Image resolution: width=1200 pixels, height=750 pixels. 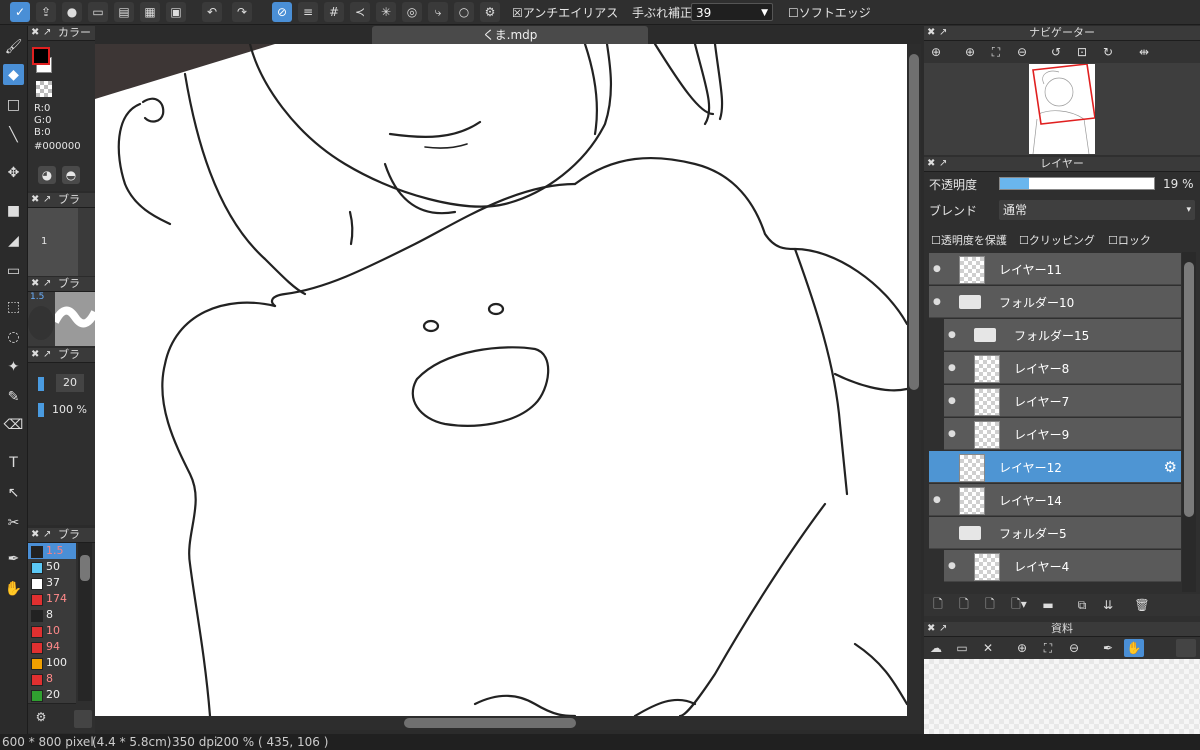 I want to click on material-eyedropper-icon: ✒, so click(x=1108, y=648).